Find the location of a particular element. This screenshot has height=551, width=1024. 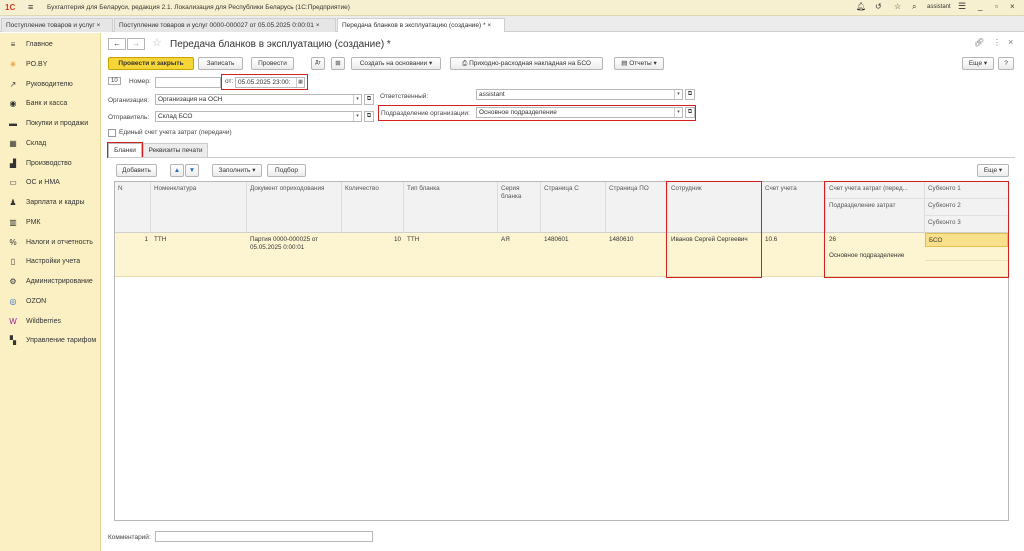

reports-button: ▤ Отчеты ▾ is located at coordinates (639, 63).